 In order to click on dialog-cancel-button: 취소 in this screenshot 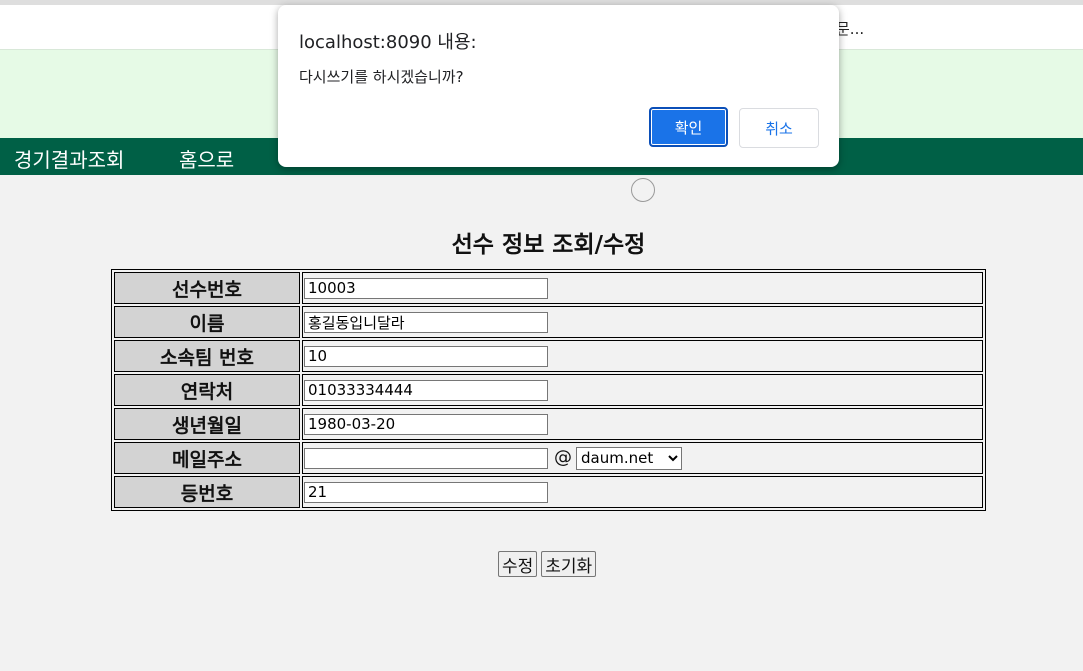, I will do `click(779, 128)`.